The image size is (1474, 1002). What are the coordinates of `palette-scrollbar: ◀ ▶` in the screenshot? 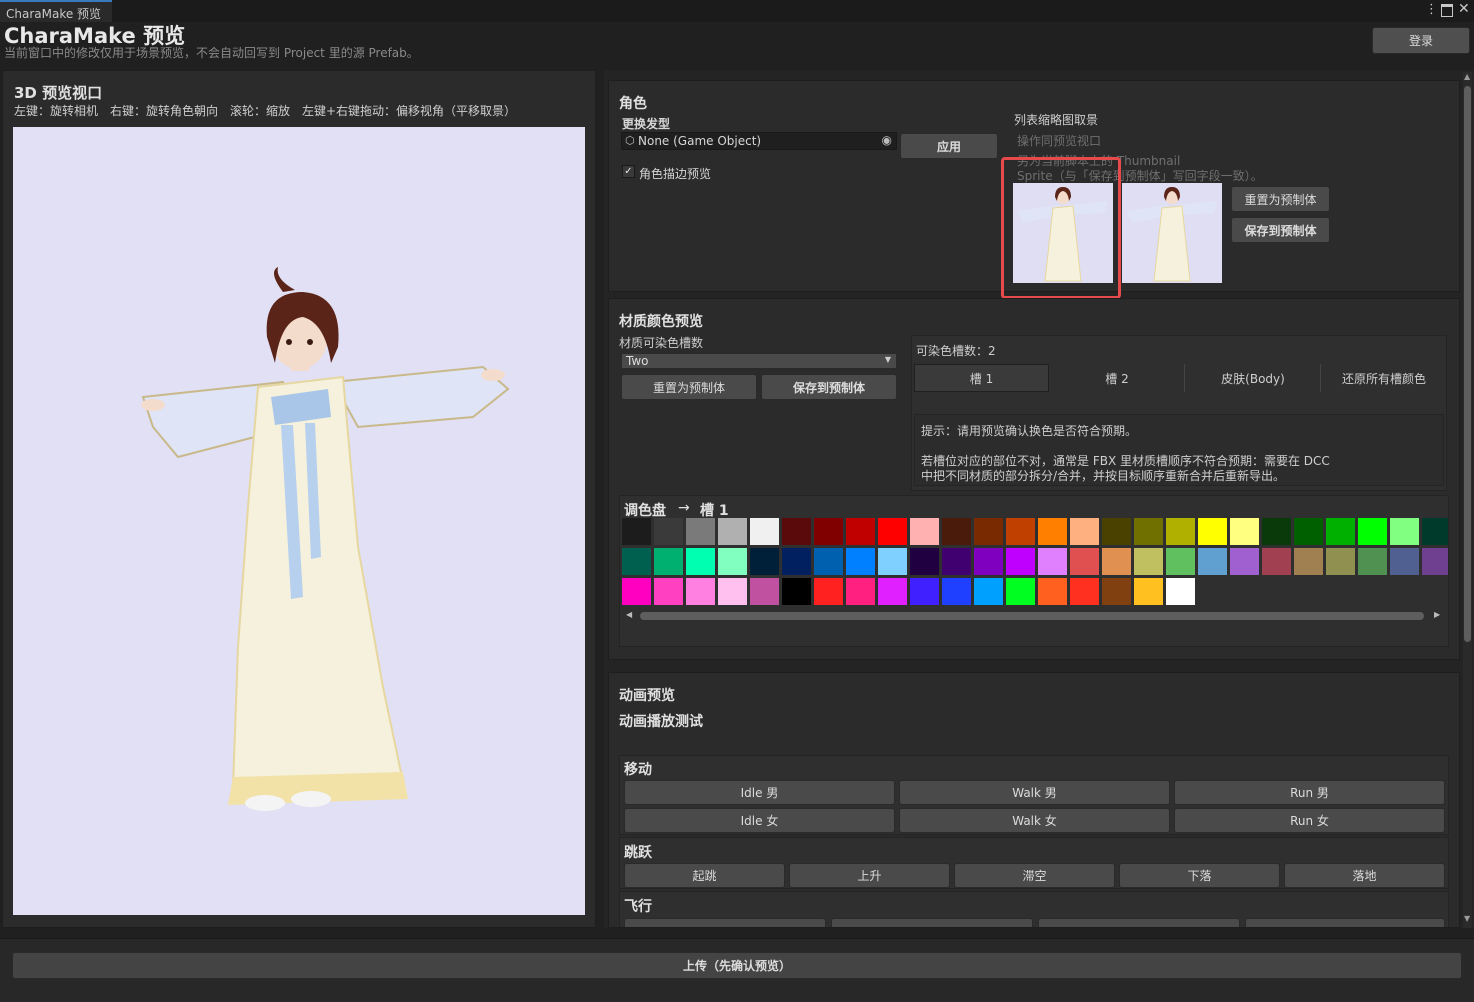 It's located at (1033, 616).